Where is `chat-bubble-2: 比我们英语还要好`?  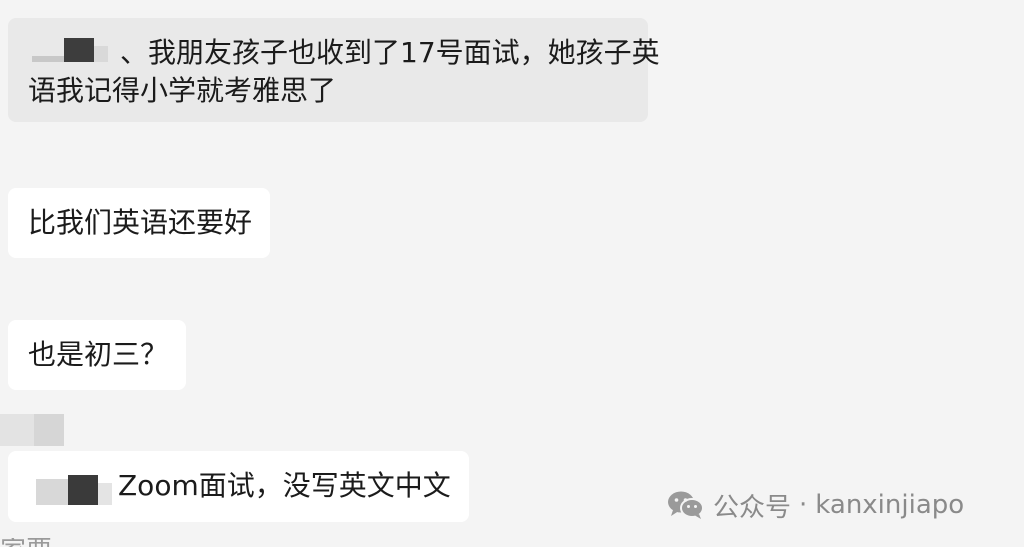
chat-bubble-2: 比我们英语还要好 is located at coordinates (139, 223).